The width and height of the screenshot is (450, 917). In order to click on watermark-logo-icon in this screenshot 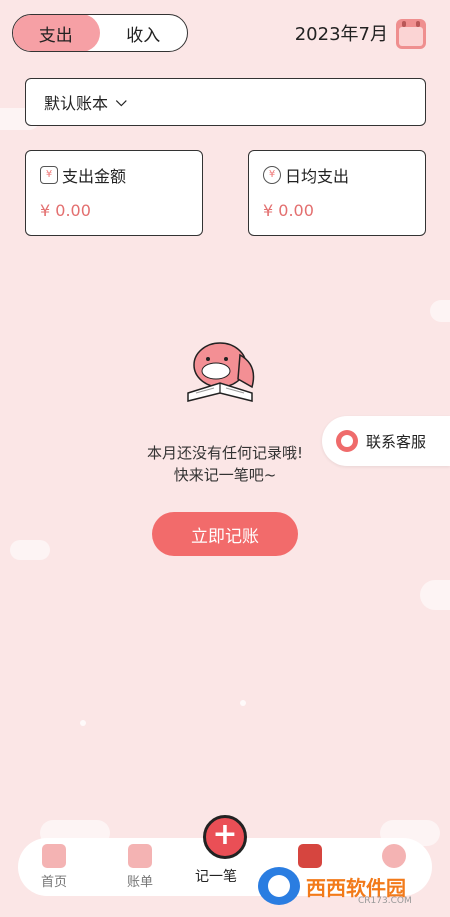, I will do `click(279, 886)`.